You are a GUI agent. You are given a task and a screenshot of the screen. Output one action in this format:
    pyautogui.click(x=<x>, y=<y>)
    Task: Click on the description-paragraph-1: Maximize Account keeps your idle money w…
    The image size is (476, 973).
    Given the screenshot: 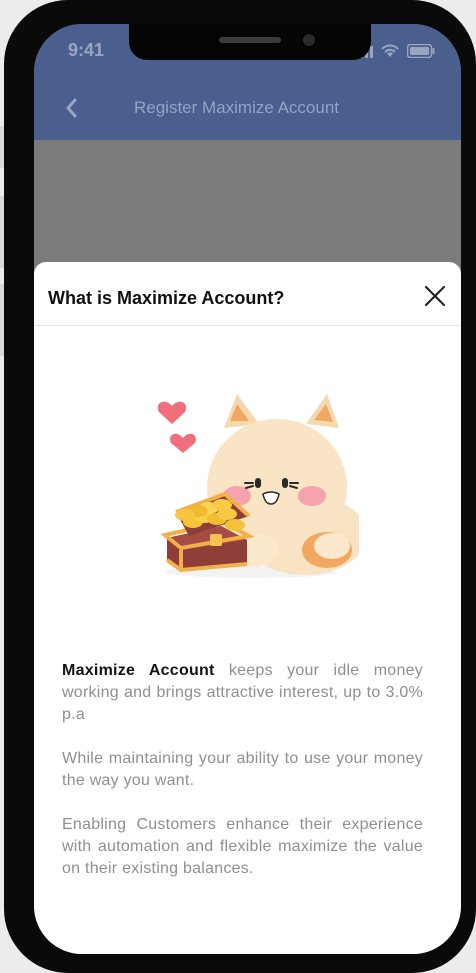 What is the action you would take?
    pyautogui.click(x=242, y=693)
    